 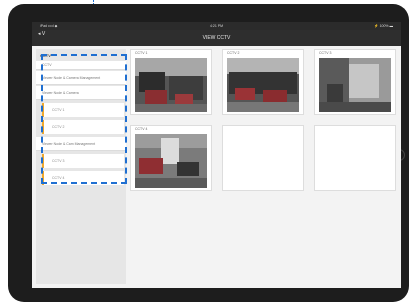 I want to click on camera-label: CCTV 2, so click(x=233, y=53).